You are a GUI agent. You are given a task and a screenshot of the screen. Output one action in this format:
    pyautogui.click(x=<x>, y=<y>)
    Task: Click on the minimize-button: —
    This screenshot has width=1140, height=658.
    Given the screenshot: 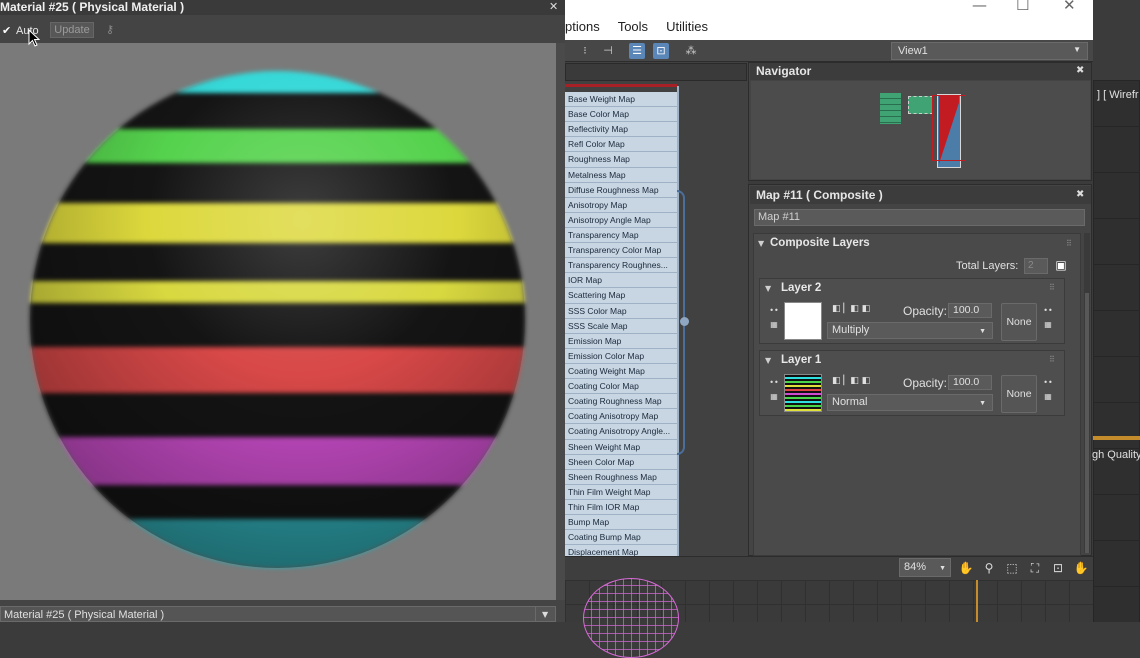 What is the action you would take?
    pyautogui.click(x=979, y=7)
    